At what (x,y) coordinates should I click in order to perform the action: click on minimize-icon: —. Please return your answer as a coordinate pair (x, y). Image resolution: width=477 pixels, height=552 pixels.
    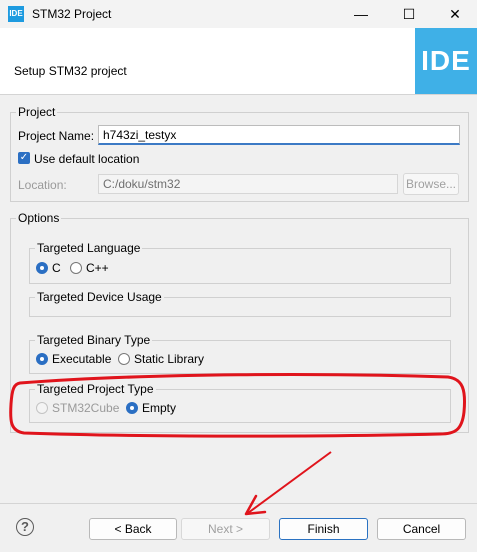
    Looking at the image, I should click on (361, 14).